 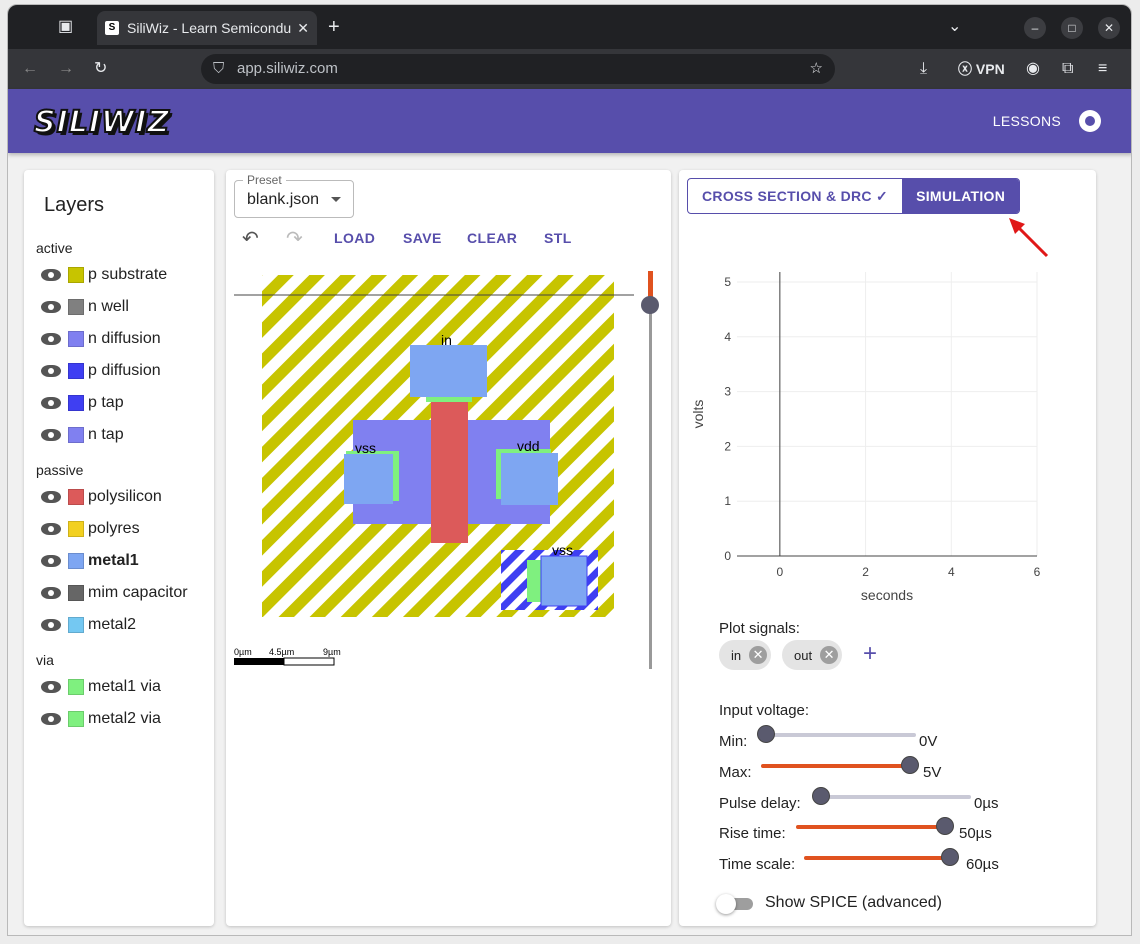 I want to click on tab-simulation: SIMULATION, so click(x=961, y=196).